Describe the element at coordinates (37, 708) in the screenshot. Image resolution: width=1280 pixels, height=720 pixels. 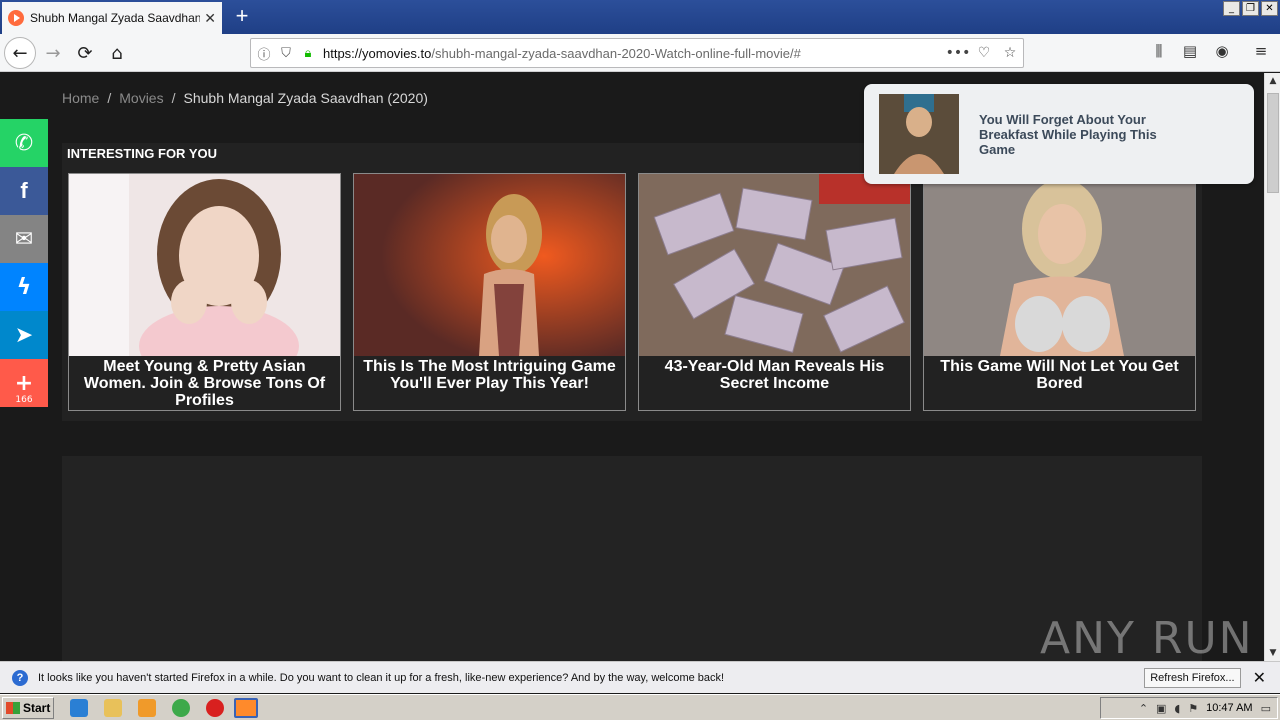
I see `start-label: Start` at that location.